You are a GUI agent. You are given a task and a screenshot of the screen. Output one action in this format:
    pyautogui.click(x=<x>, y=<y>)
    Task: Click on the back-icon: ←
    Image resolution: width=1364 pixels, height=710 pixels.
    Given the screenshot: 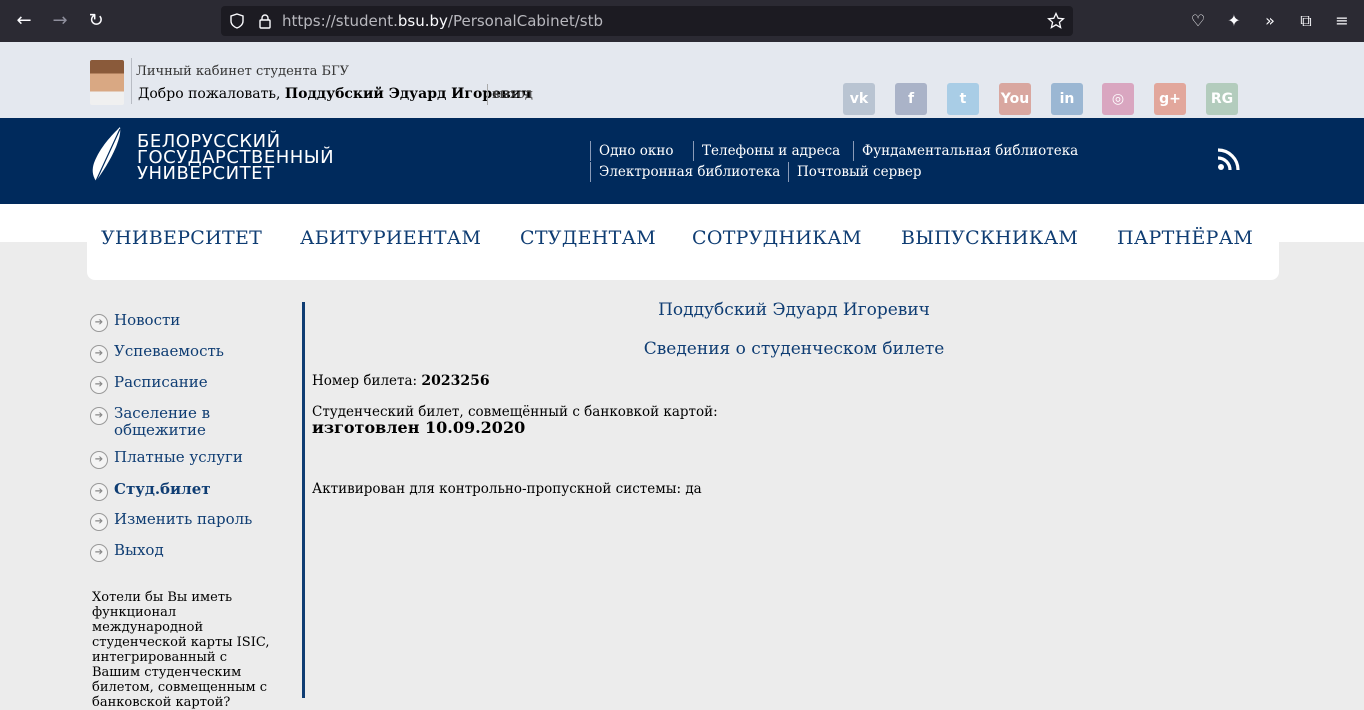 What is the action you would take?
    pyautogui.click(x=24, y=21)
    